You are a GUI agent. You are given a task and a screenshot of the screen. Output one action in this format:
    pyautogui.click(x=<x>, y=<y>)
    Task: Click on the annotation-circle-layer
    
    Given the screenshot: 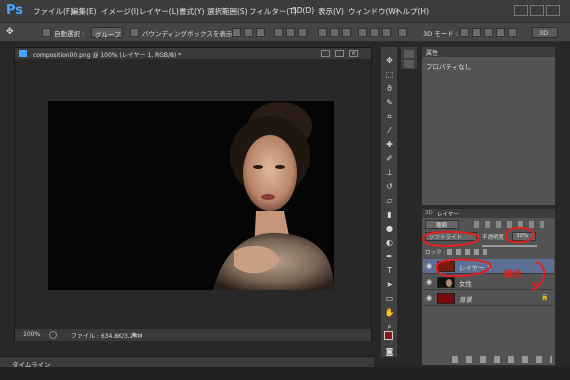 What is the action you would take?
    pyautogui.click(x=463, y=268)
    